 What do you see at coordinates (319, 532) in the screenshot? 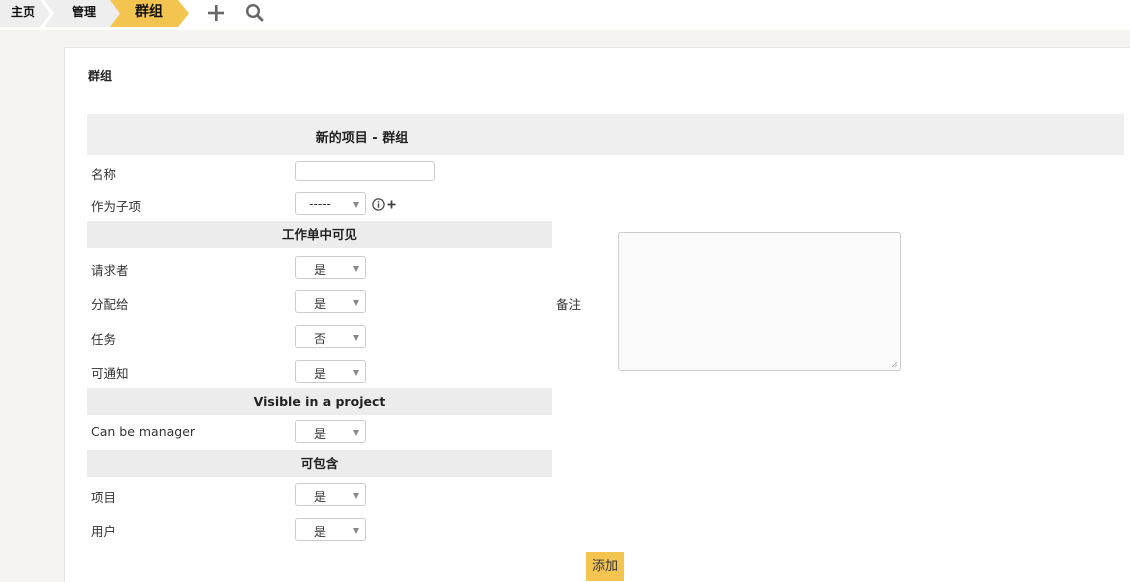
I see `users-select-value: 是` at bounding box center [319, 532].